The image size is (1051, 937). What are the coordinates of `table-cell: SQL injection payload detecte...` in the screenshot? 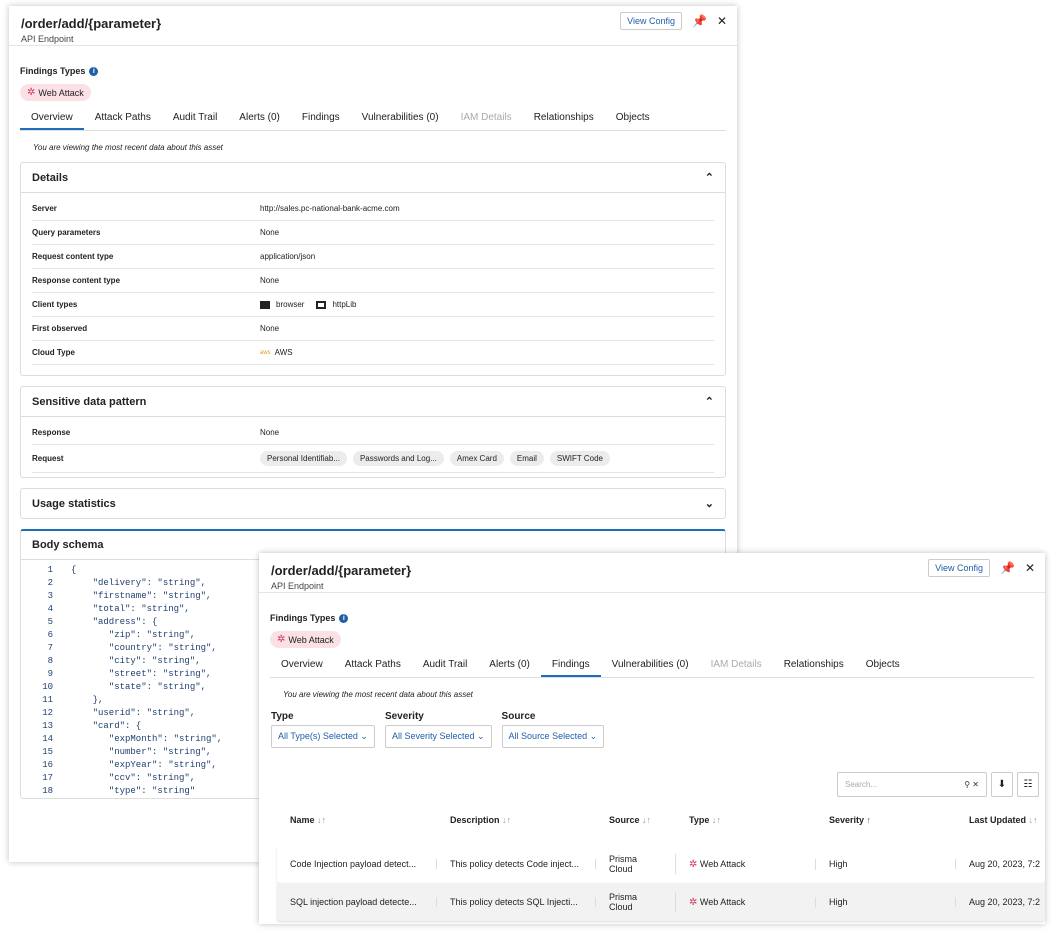 It's located at (357, 902).